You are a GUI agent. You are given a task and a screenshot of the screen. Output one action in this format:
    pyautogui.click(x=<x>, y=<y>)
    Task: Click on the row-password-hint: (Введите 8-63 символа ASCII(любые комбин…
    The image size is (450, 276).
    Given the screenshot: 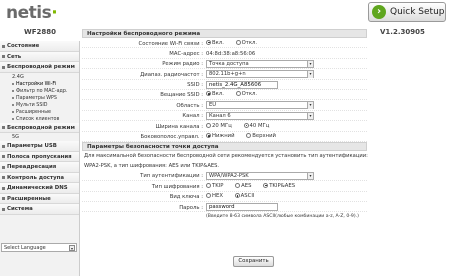 What is the action you would take?
    pyautogui.click(x=224, y=217)
    